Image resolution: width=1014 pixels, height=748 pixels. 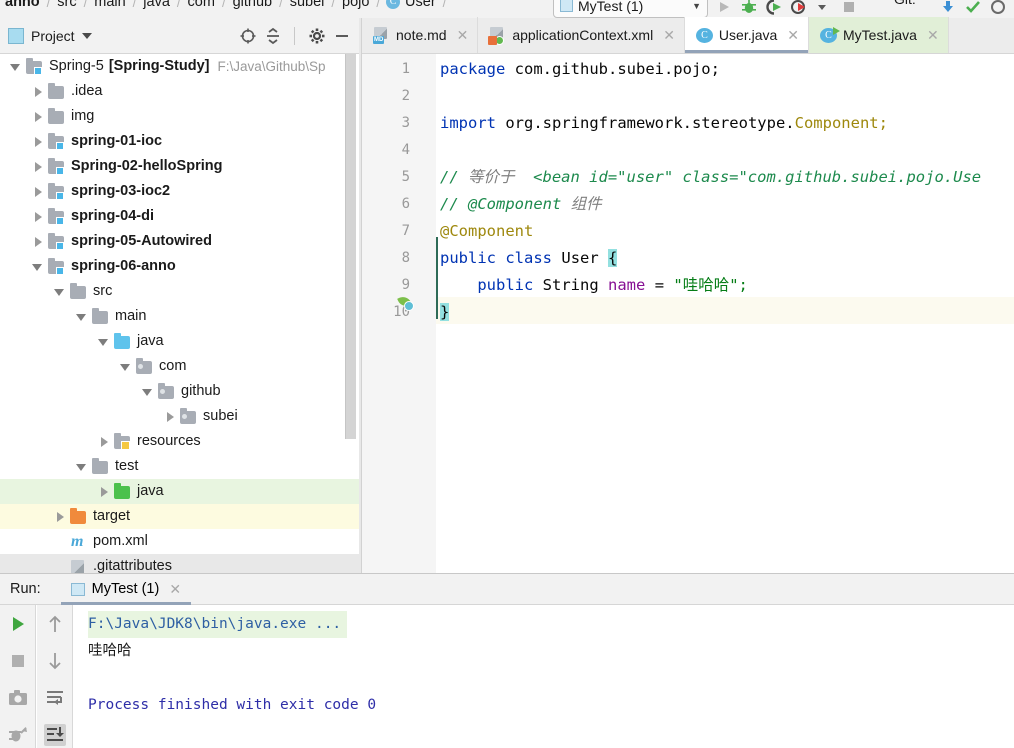 What do you see at coordinates (486, 231) in the screenshot?
I see `code-line-7: @Component` at bounding box center [486, 231].